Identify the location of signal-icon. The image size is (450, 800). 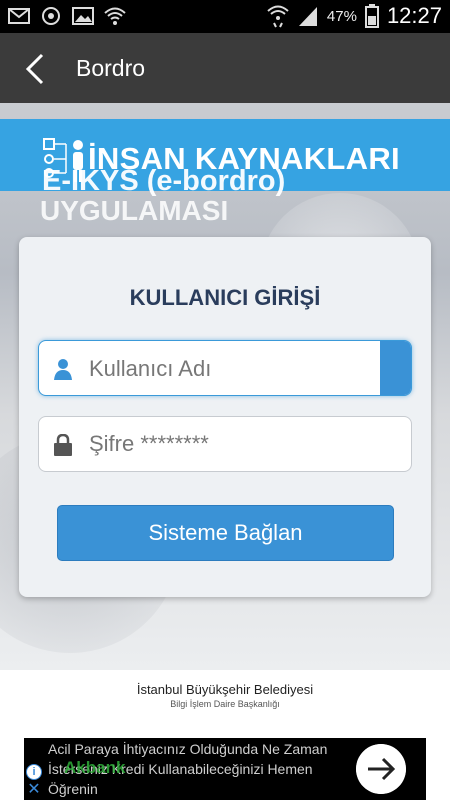
(307, 16).